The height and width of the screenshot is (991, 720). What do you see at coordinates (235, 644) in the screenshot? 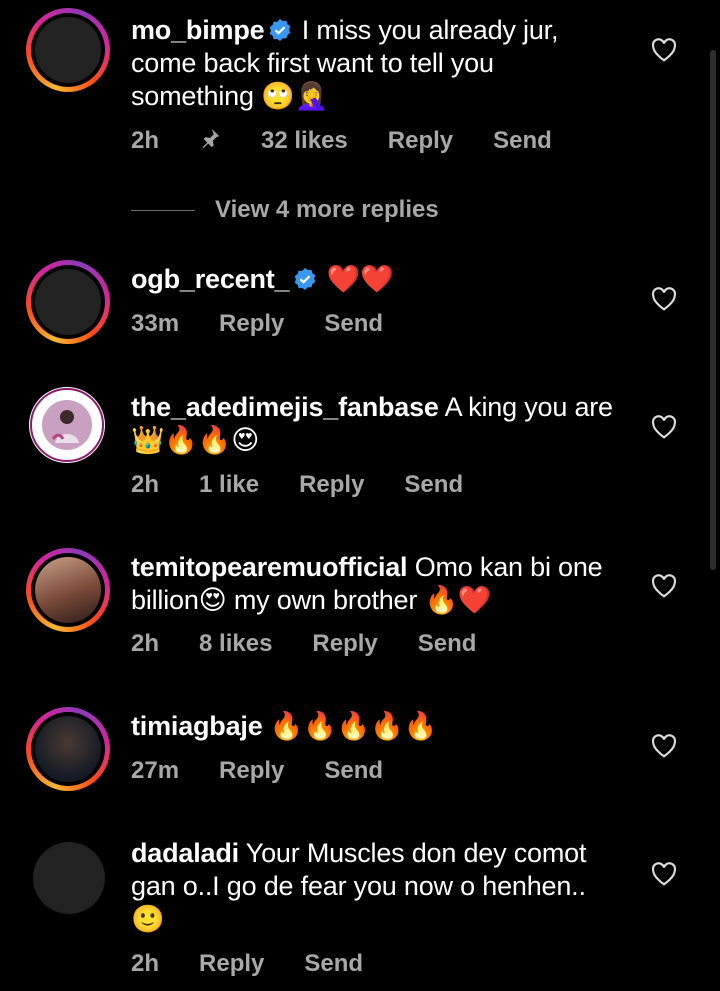
I see `likes-count: 8 likes` at bounding box center [235, 644].